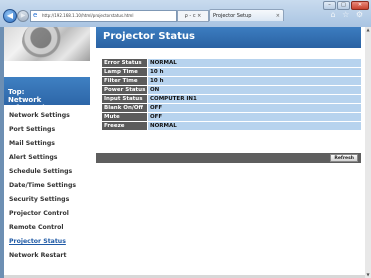  What do you see at coordinates (124, 117) in the screenshot?
I see `status-key: Mute` at bounding box center [124, 117].